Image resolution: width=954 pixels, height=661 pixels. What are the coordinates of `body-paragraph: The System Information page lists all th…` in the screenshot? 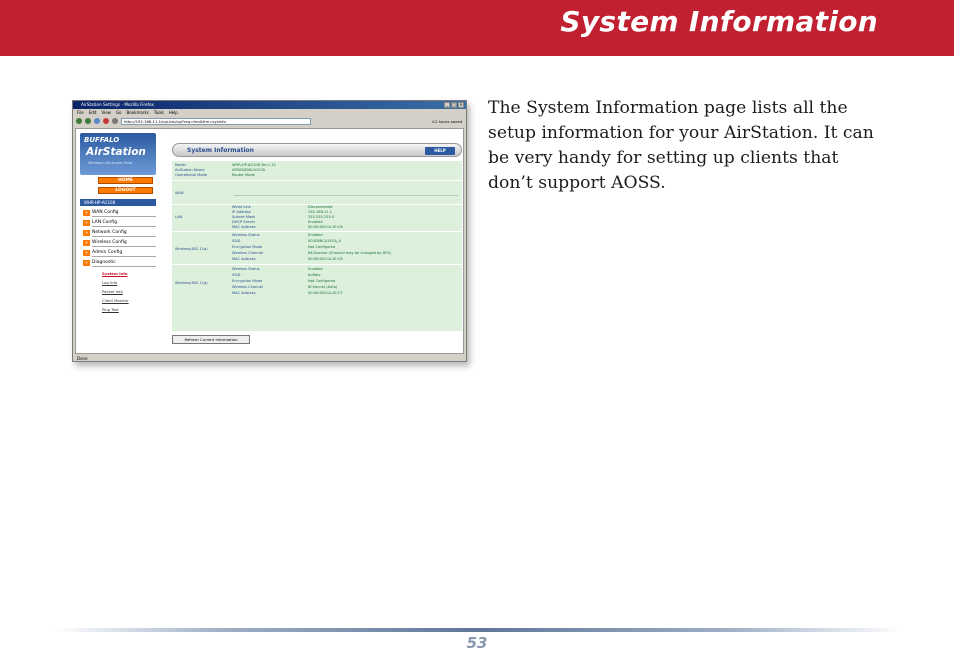 It's located at (681, 145).